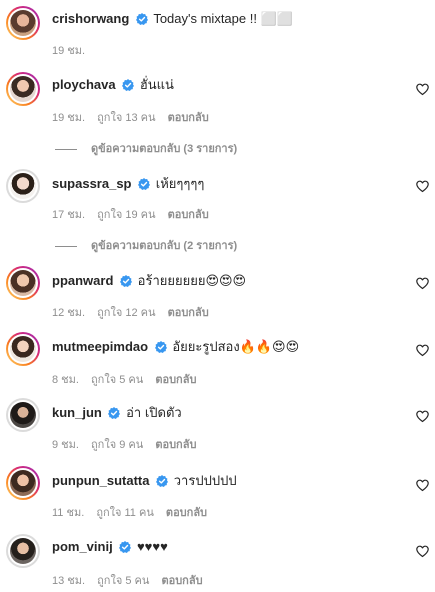 The width and height of the screenshot is (435, 592). I want to click on comment-text: ♥♥♥♥, so click(152, 546).